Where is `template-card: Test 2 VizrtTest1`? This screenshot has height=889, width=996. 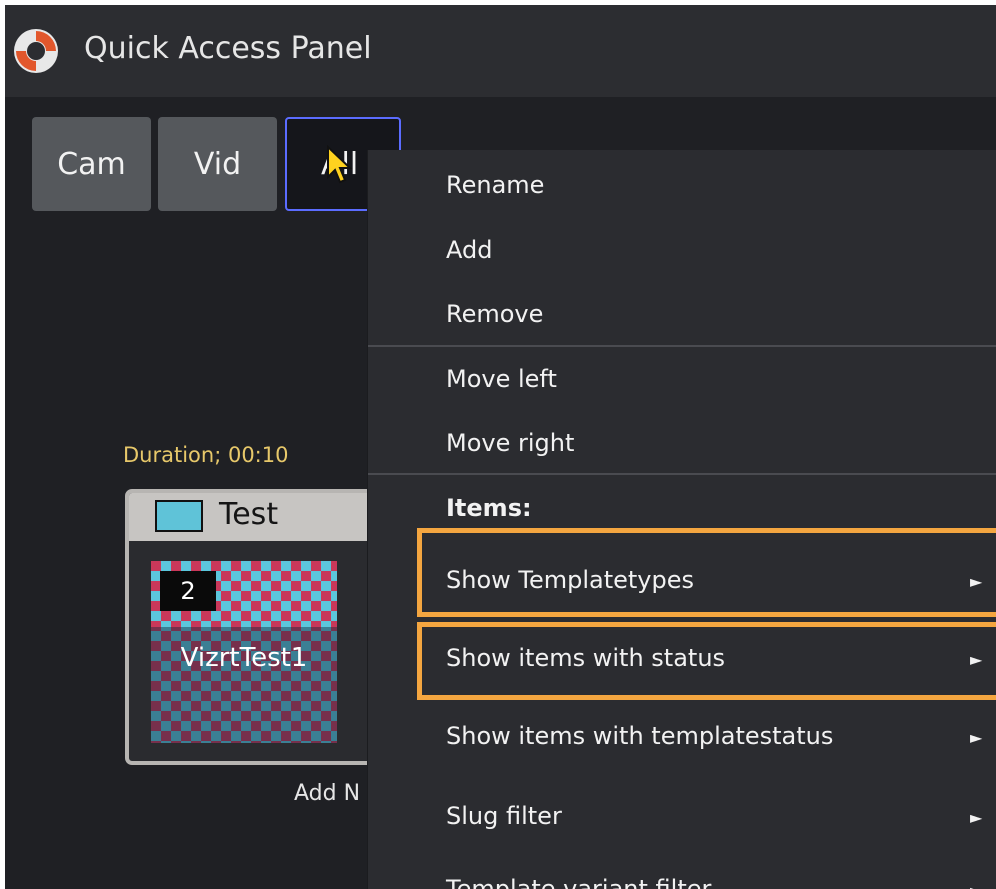
template-card: Test 2 VizrtTest1 is located at coordinates (255, 627).